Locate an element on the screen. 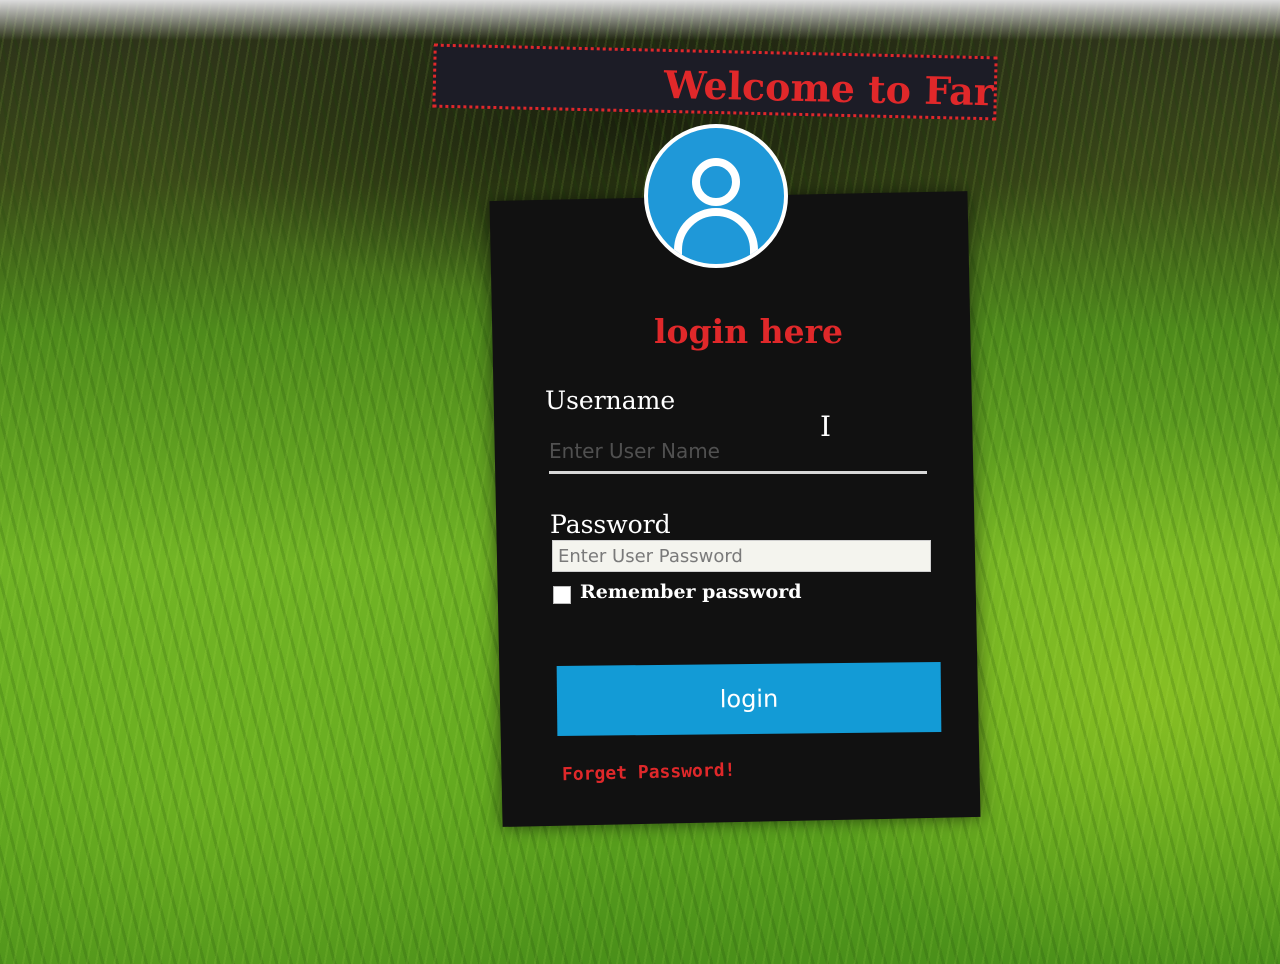 This screenshot has width=1280, height=964. password-label: Password is located at coordinates (610, 524).